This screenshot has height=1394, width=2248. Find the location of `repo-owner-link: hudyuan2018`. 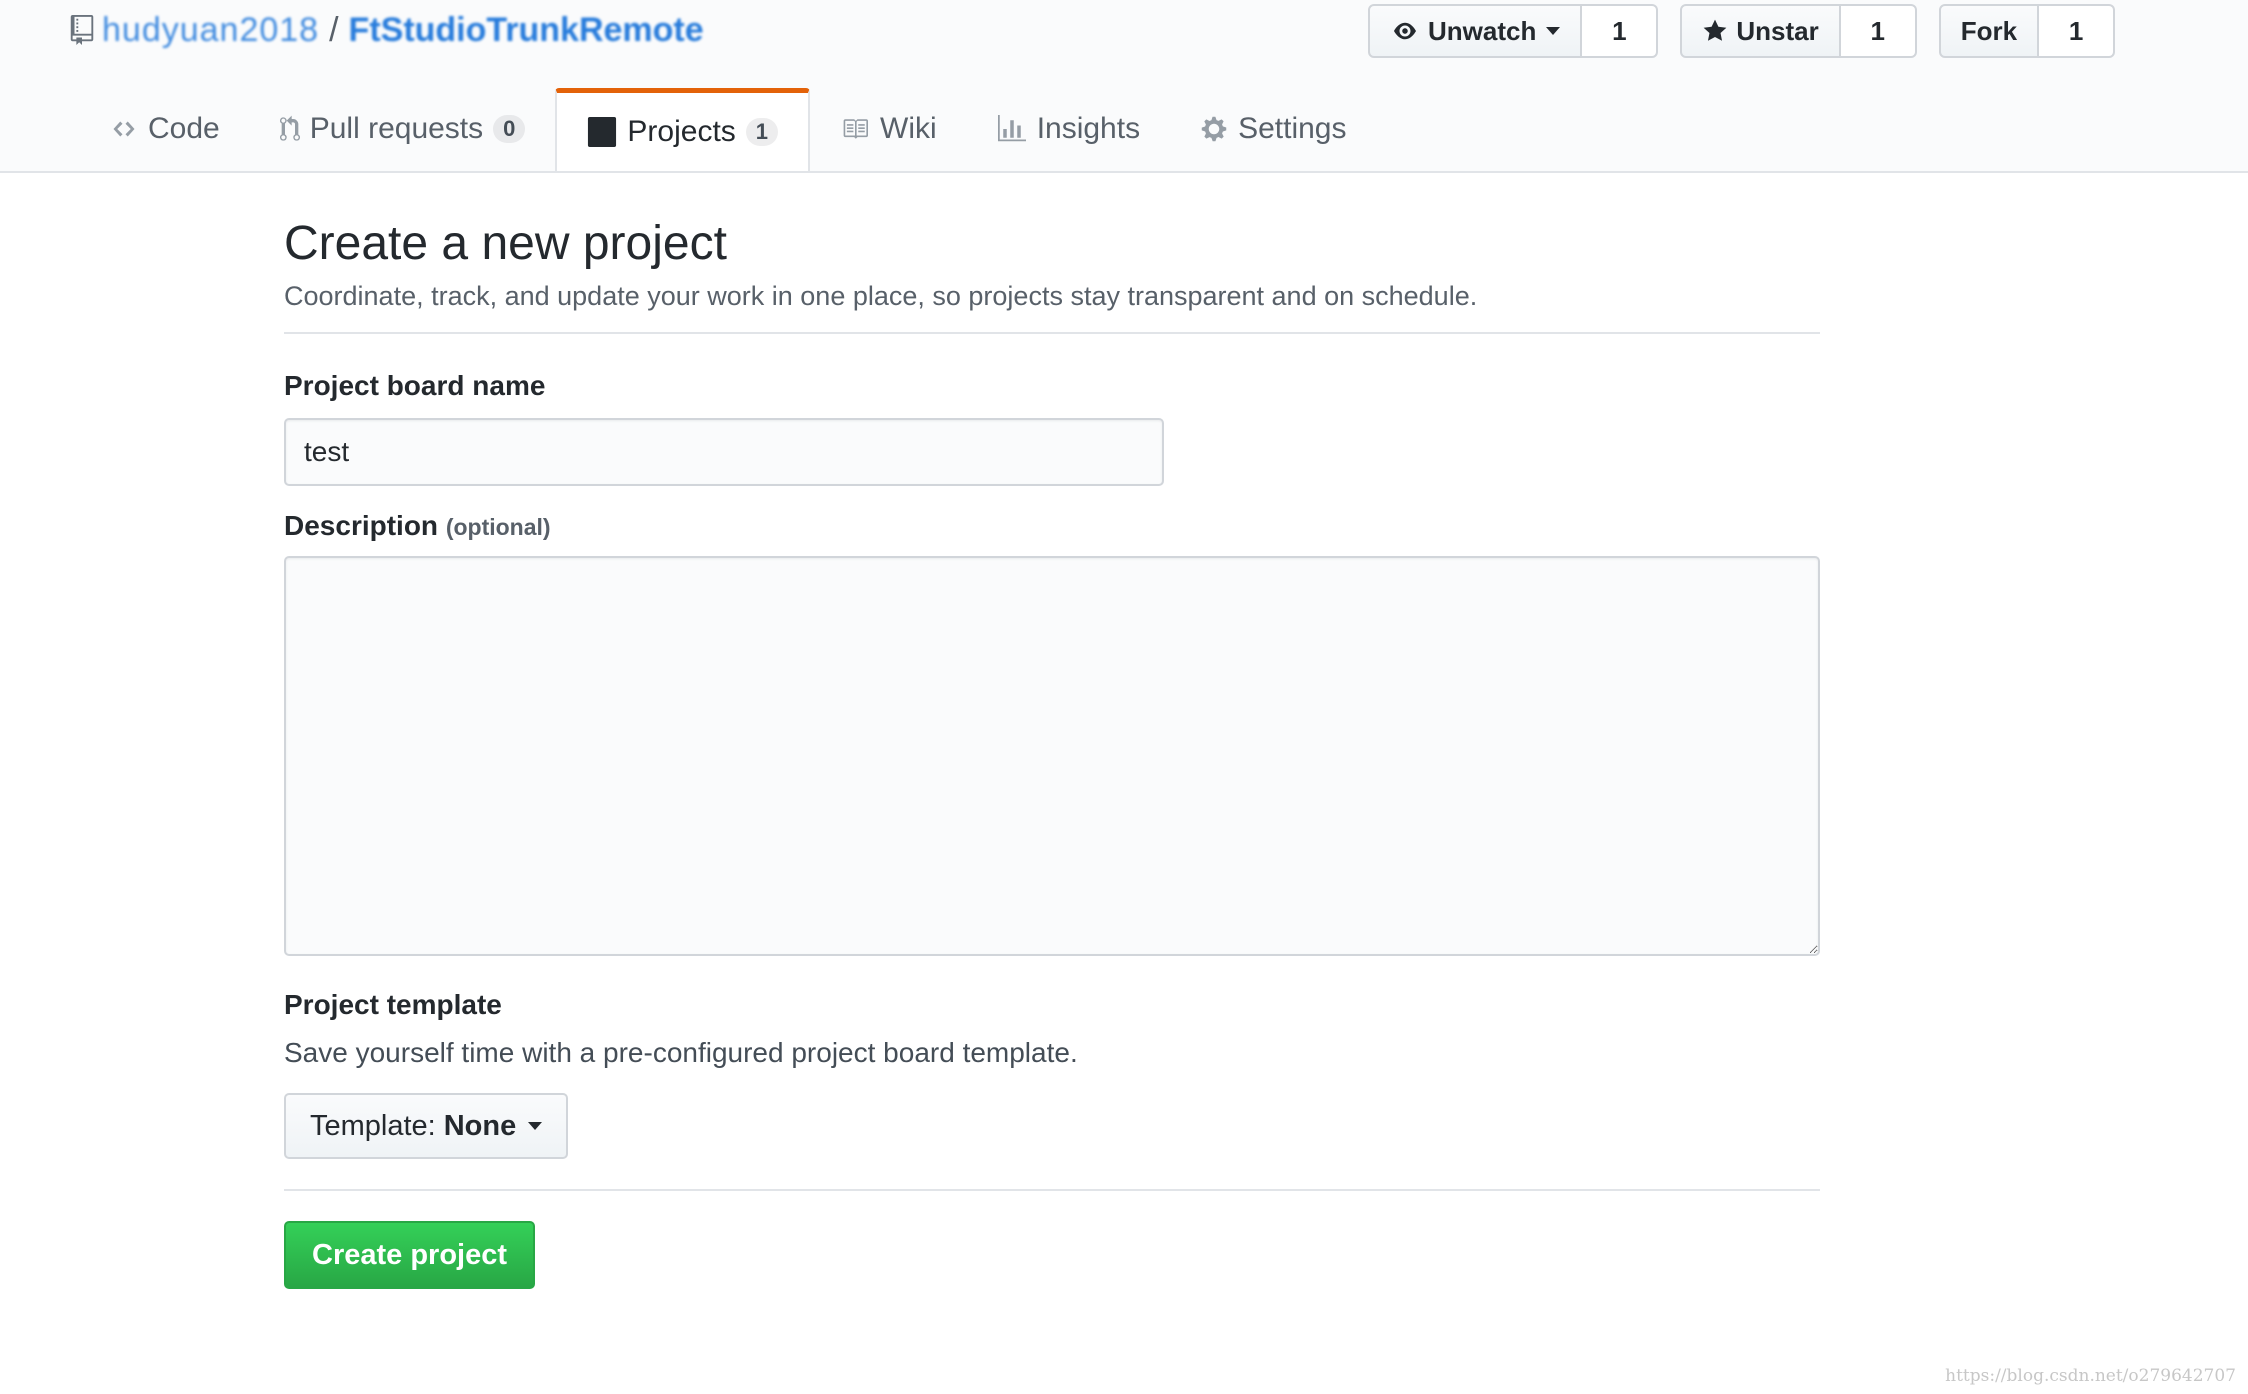

repo-owner-link: hudyuan2018 is located at coordinates (210, 30).